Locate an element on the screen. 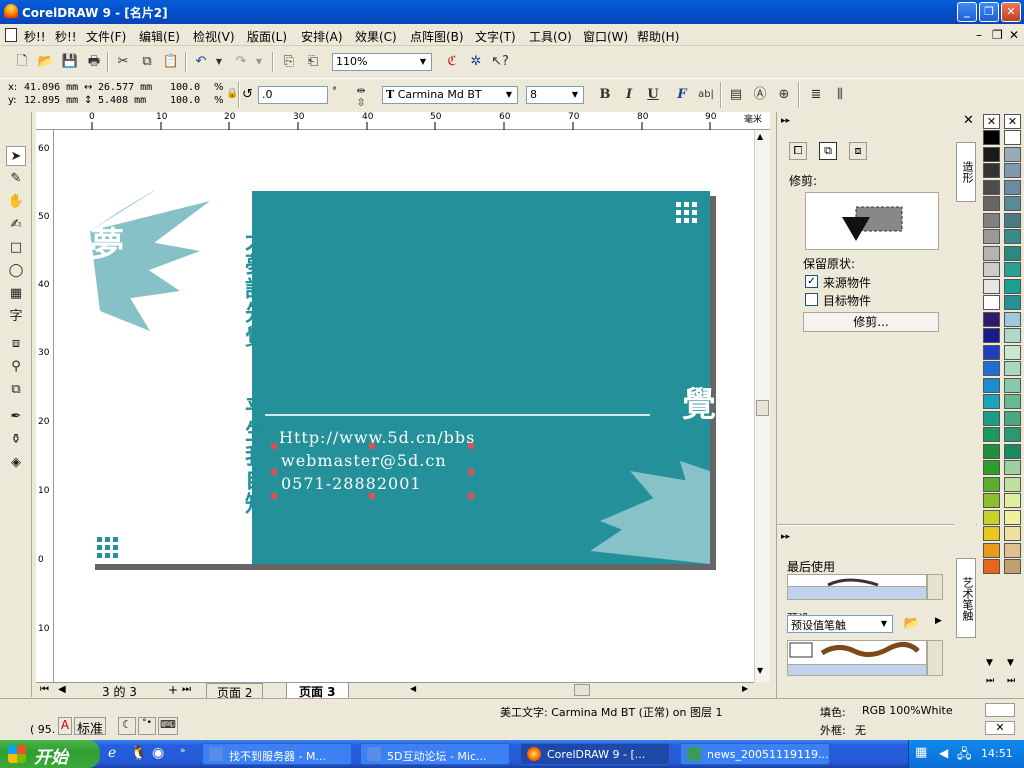 The height and width of the screenshot is (768, 1024). start-button: 开始 is located at coordinates (50, 754).